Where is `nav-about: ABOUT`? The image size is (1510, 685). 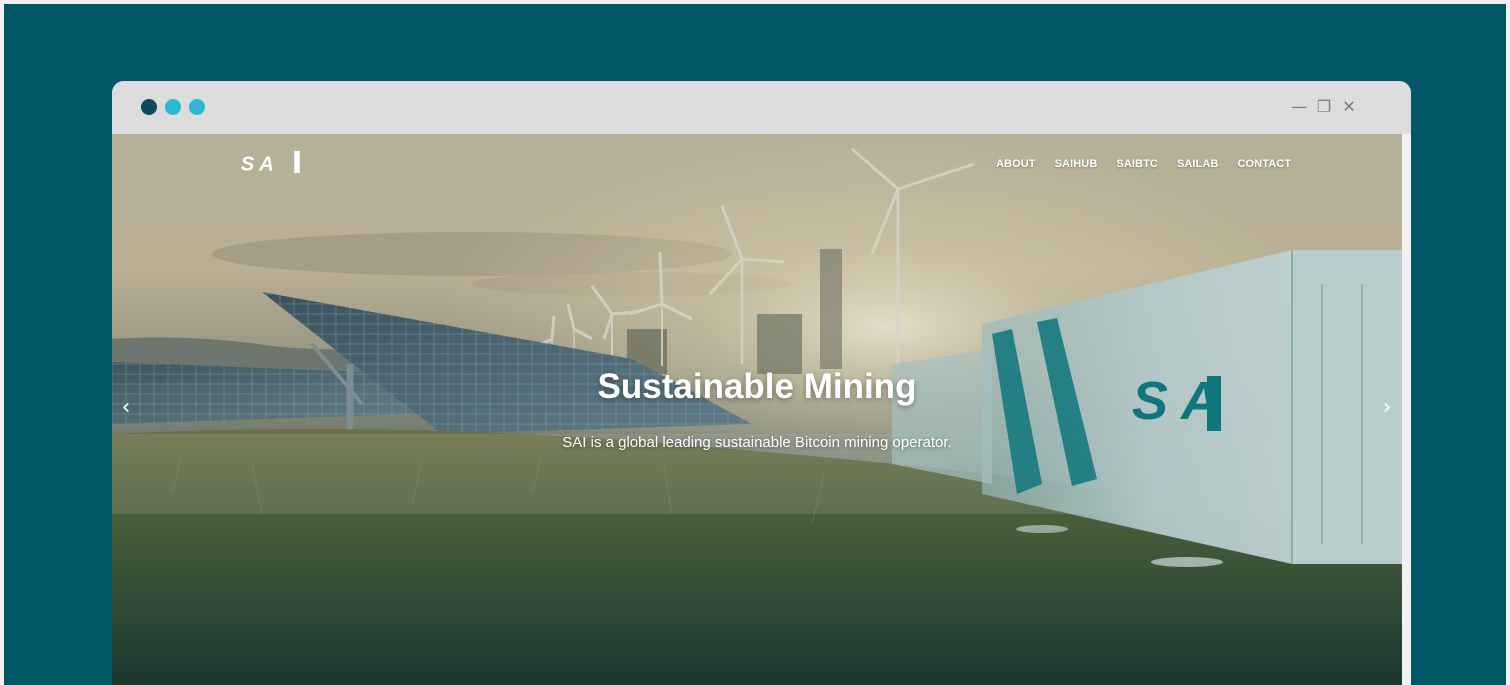
nav-about: ABOUT is located at coordinates (1016, 164).